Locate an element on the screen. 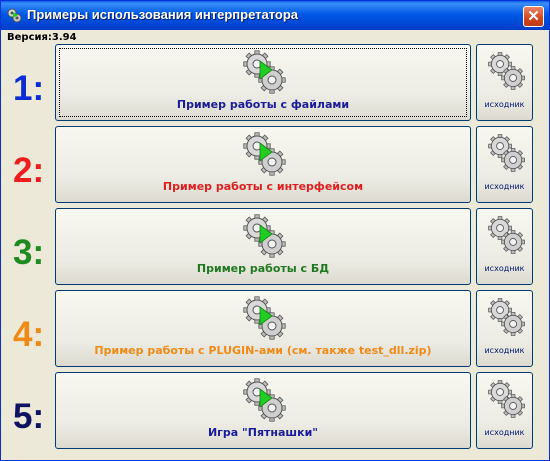 The width and height of the screenshot is (550, 461). example-button-5: Игра "Пятнашки" is located at coordinates (263, 410).